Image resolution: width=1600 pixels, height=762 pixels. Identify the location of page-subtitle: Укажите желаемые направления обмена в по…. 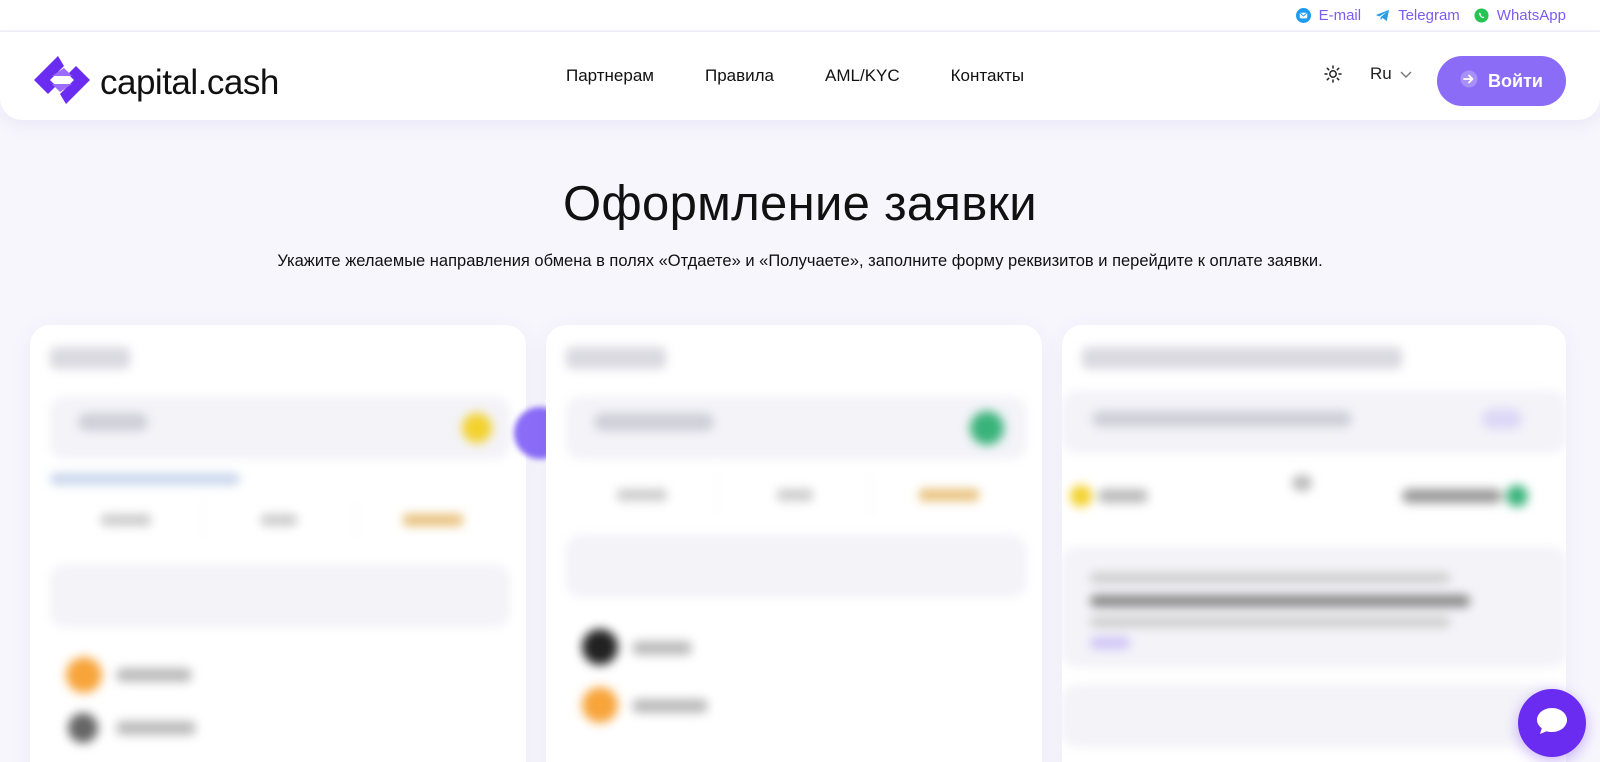
(800, 261).